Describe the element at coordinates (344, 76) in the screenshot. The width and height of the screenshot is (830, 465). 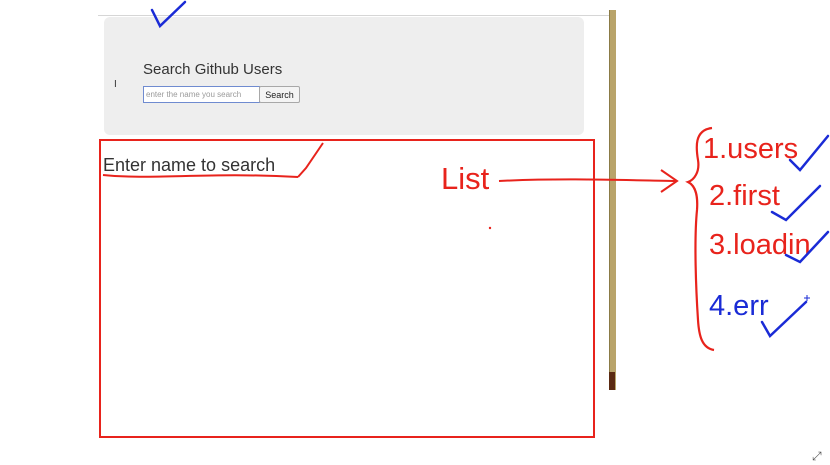
I see `search-header-panel: Search Github Users Search` at that location.